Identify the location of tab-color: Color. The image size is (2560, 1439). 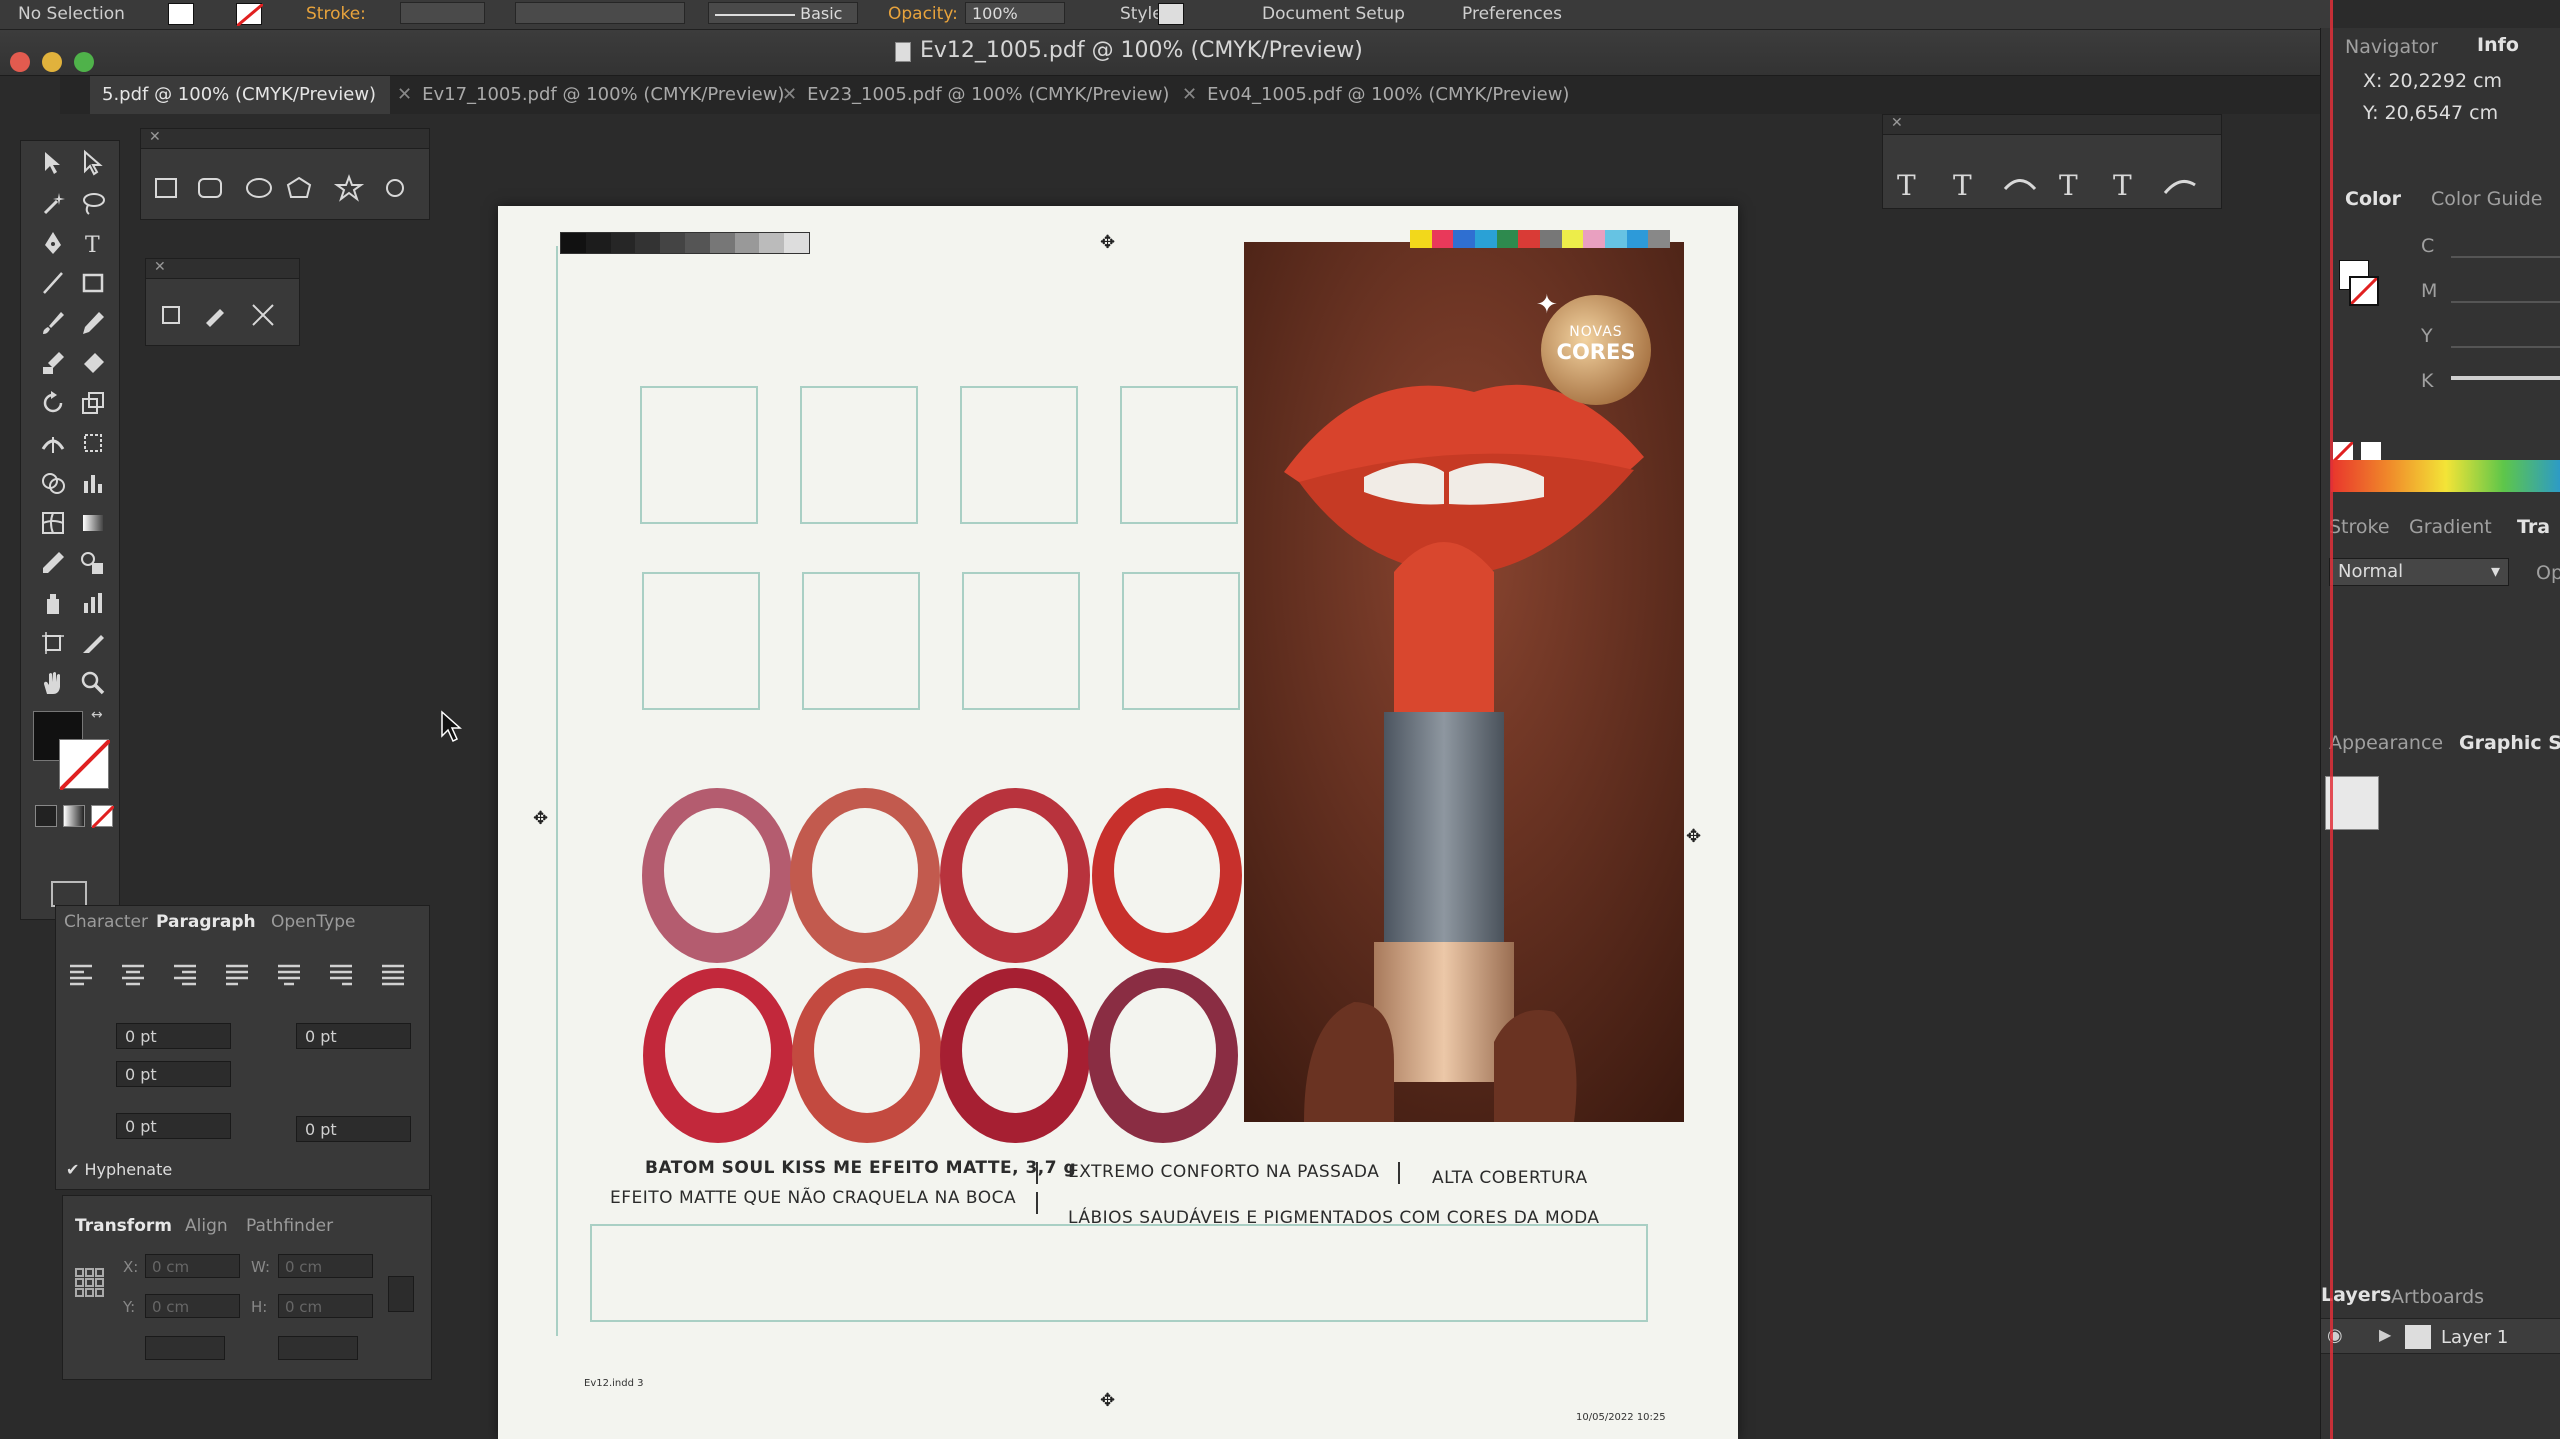
(2373, 199).